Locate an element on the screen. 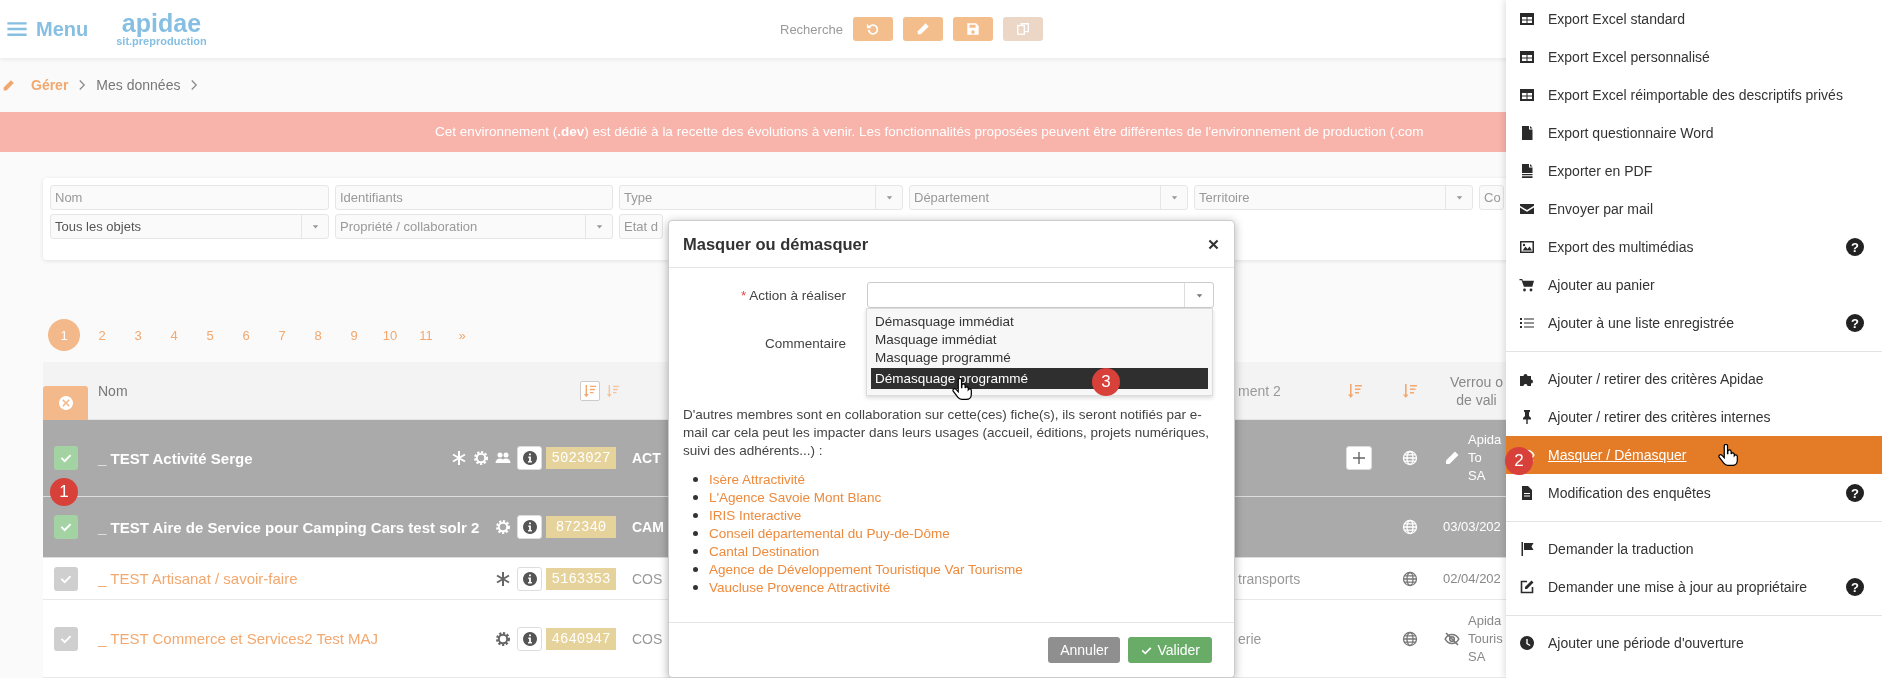 The image size is (1882, 678). table-cell: 03/03/202 is located at coordinates (1472, 527).